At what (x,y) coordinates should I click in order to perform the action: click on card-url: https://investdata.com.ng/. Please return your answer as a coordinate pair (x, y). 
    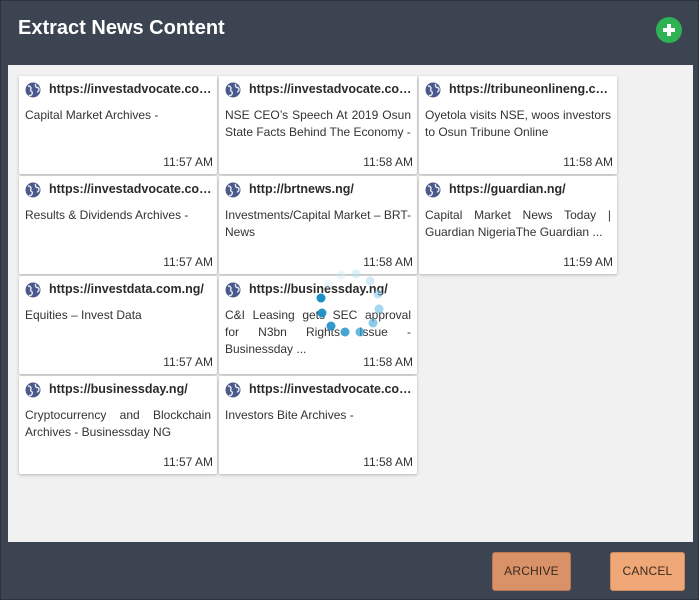
    Looking at the image, I should click on (126, 289).